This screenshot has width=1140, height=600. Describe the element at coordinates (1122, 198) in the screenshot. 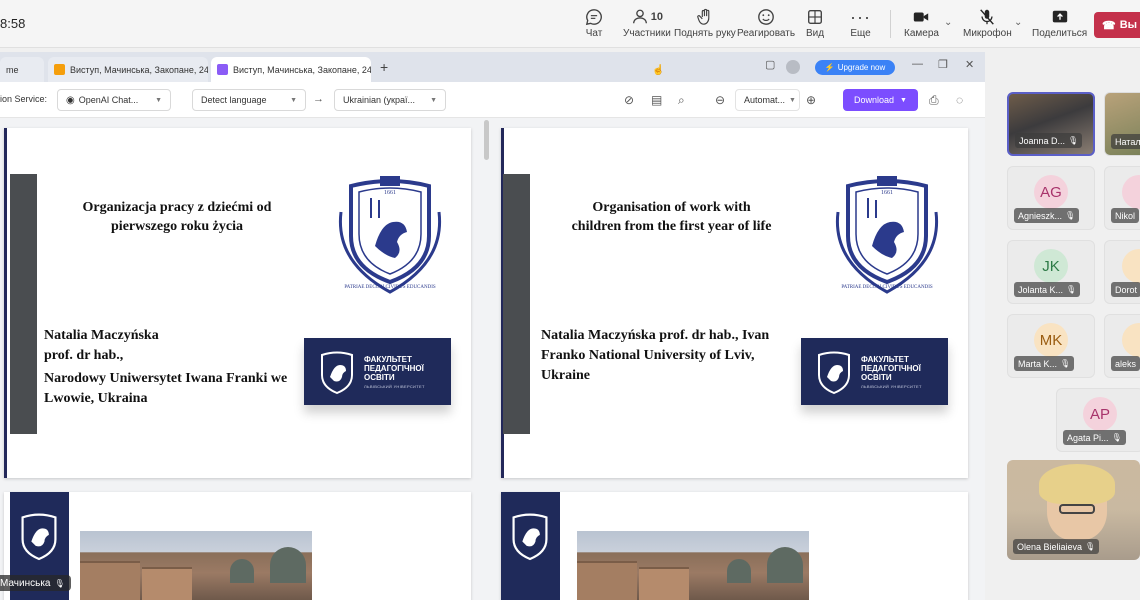

I see `participant-tile: Nikol` at that location.